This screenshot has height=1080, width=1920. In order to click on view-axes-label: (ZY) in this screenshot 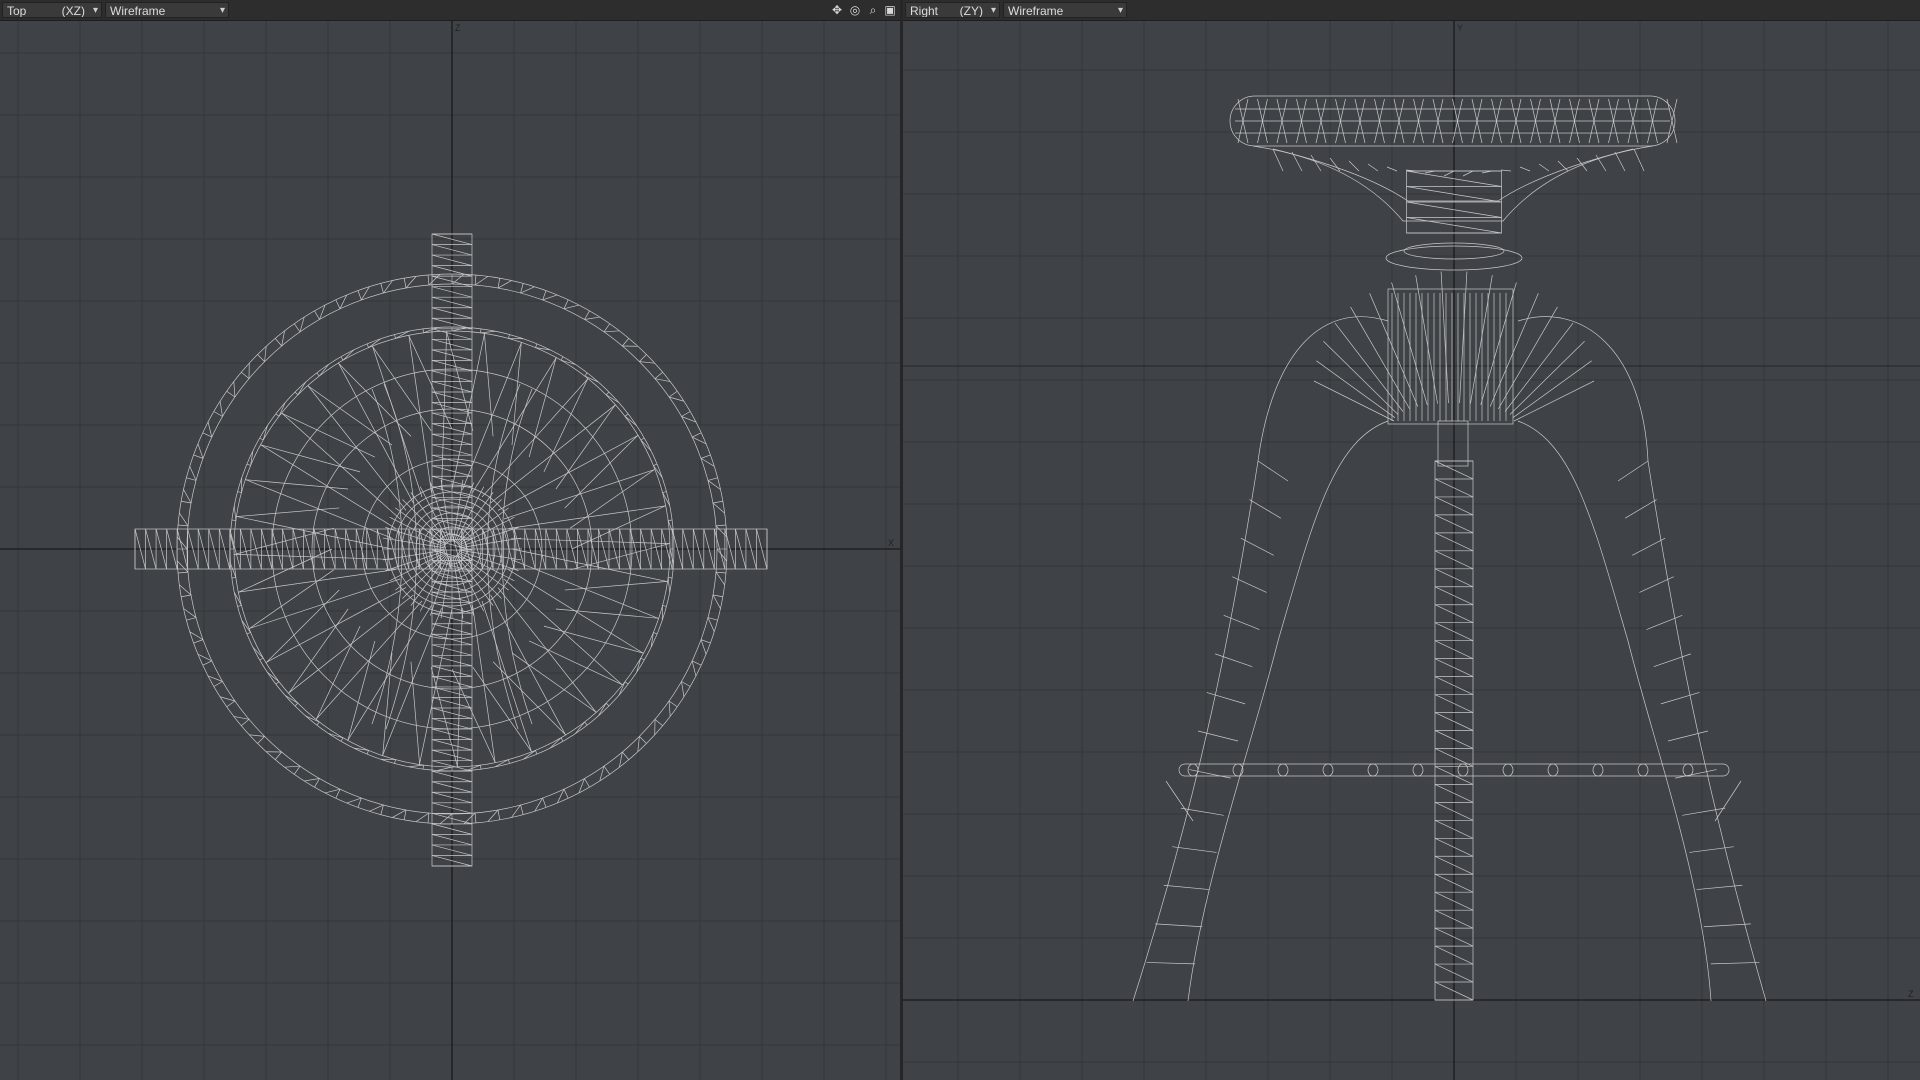, I will do `click(971, 11)`.